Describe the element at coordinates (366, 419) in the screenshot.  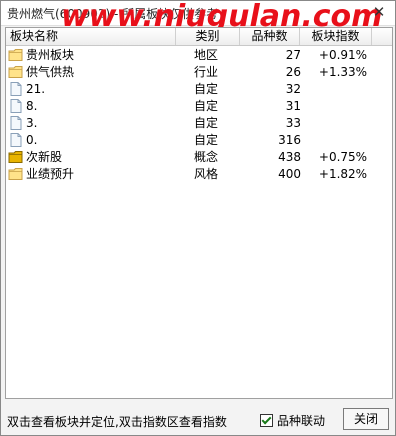
I see `close-button: 关闭` at that location.